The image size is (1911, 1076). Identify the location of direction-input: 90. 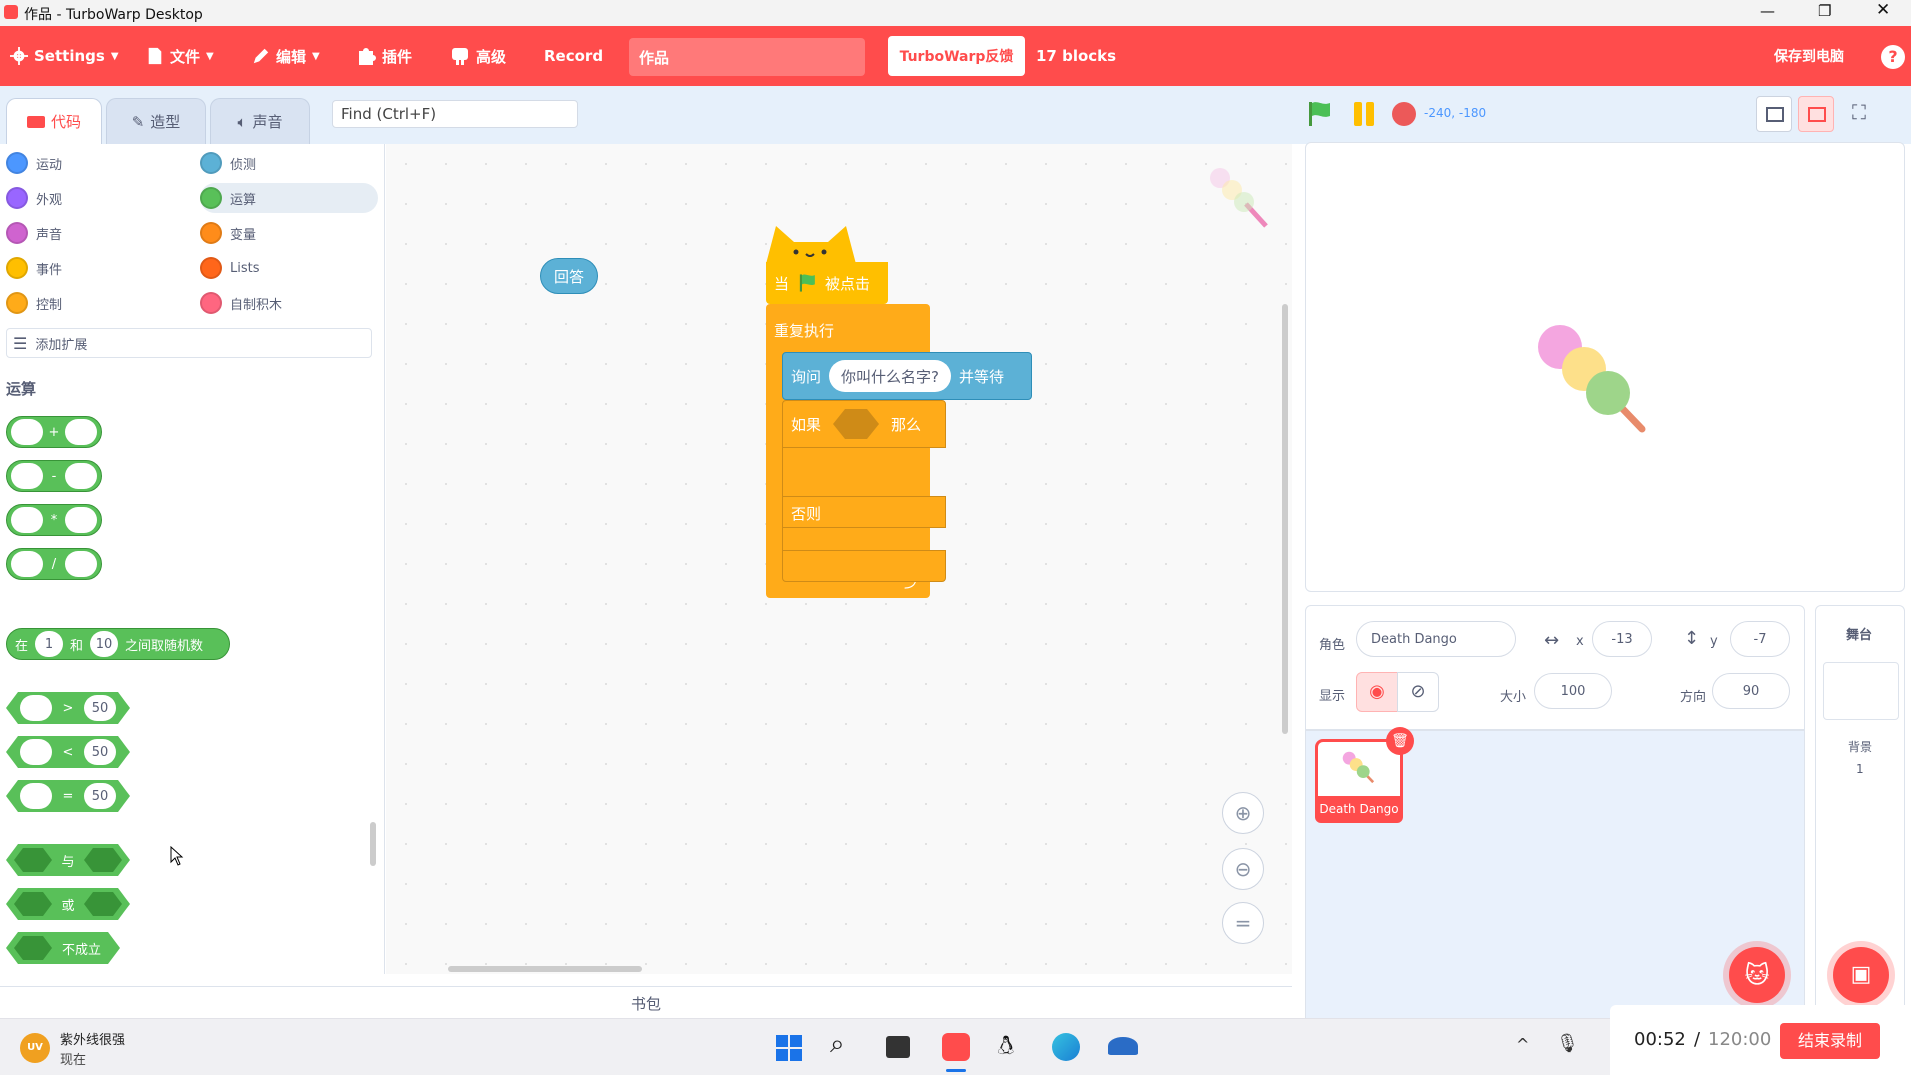
(1751, 691).